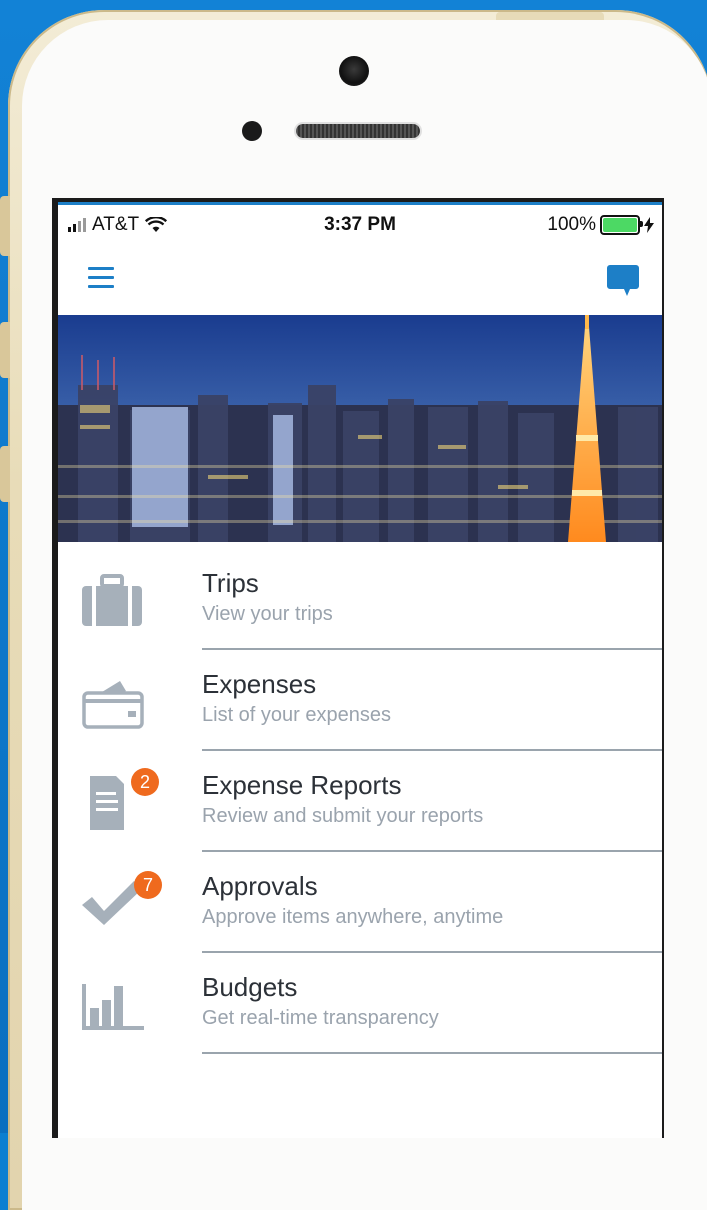 The image size is (707, 1210). Describe the element at coordinates (302, 785) in the screenshot. I see `menu-item-title: Expense Reports` at that location.